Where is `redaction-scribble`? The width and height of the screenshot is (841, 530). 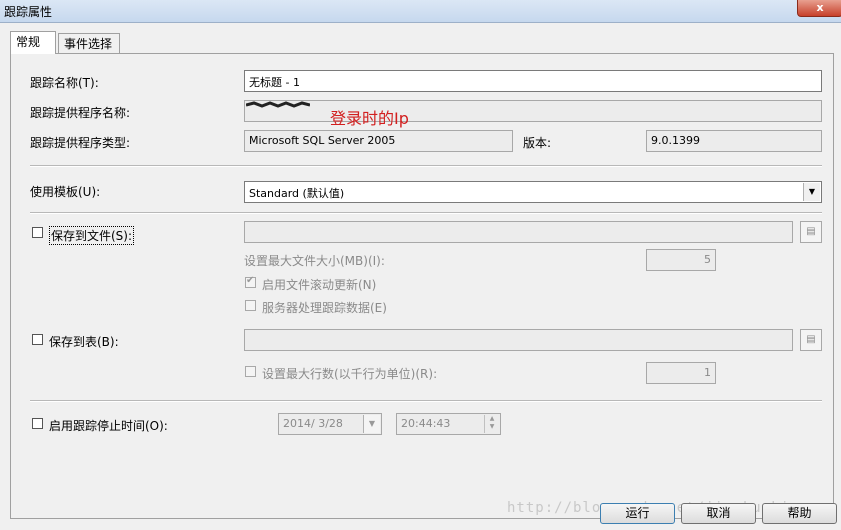 redaction-scribble is located at coordinates (278, 104).